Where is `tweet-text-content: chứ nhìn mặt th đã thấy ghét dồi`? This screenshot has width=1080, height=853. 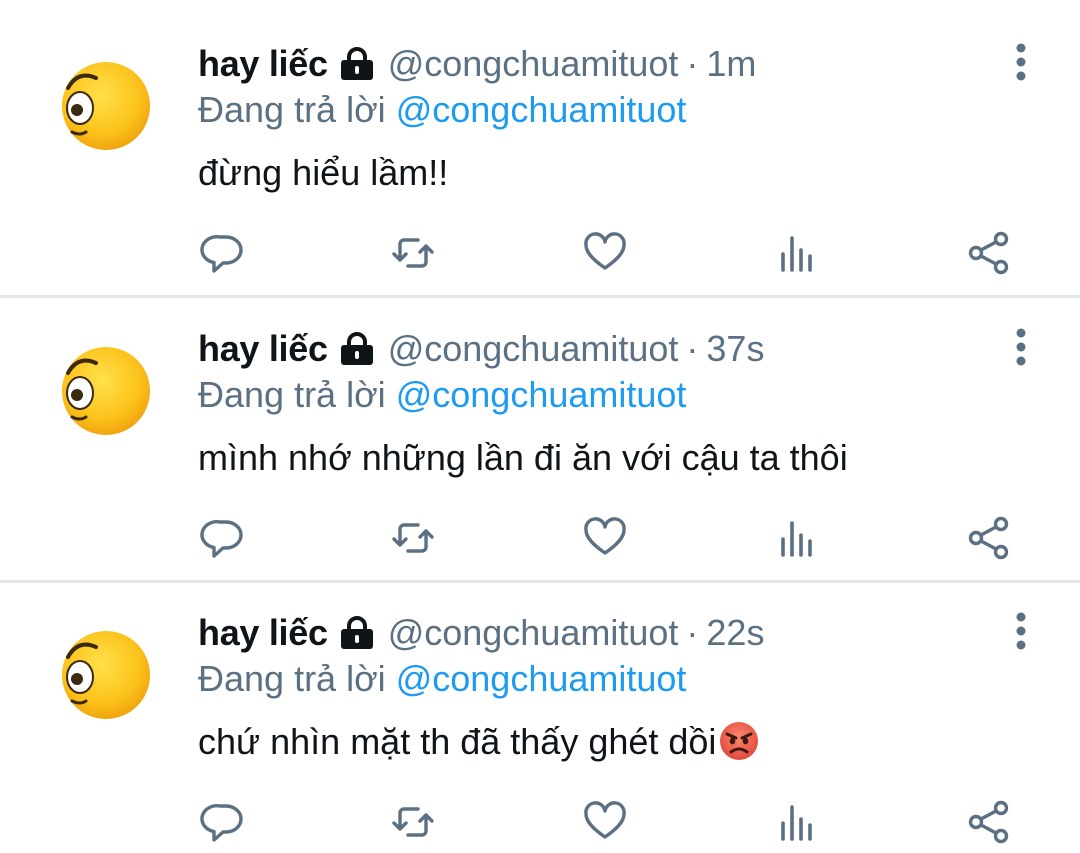
tweet-text-content: chứ nhìn mặt th đã thấy ghét dồi is located at coordinates (457, 741).